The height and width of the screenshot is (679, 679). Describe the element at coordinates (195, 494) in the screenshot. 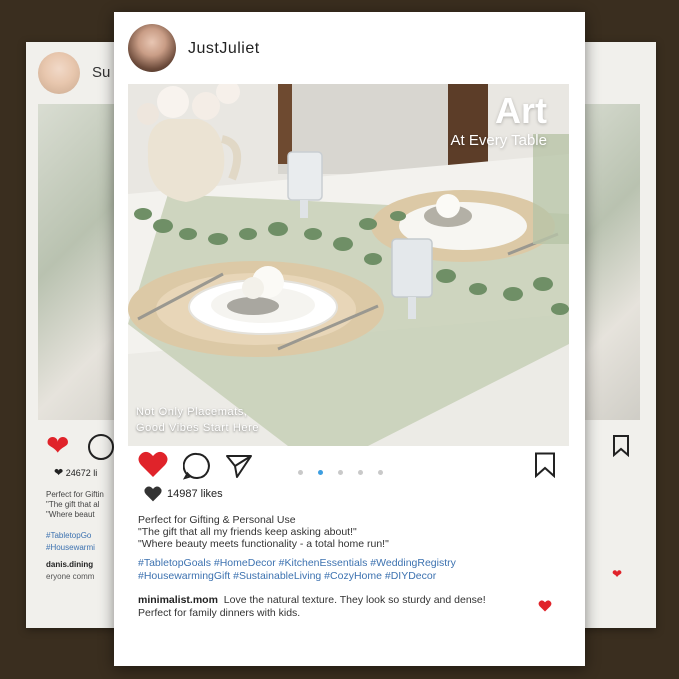

I see `likes-label: 14987 likes` at that location.